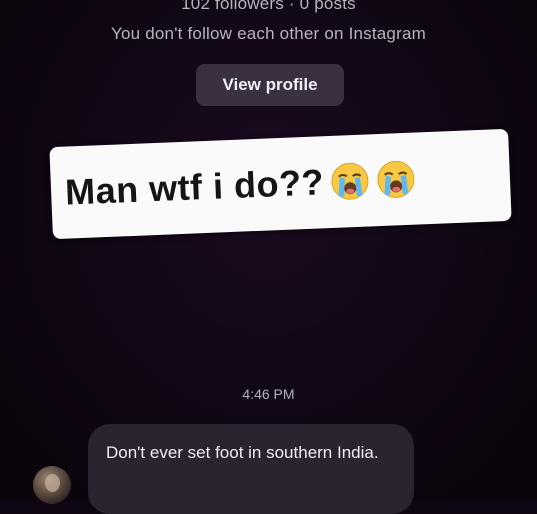 This screenshot has height=514, width=537. Describe the element at coordinates (194, 187) in the screenshot. I see `caption-text: Man wtf i do??` at that location.